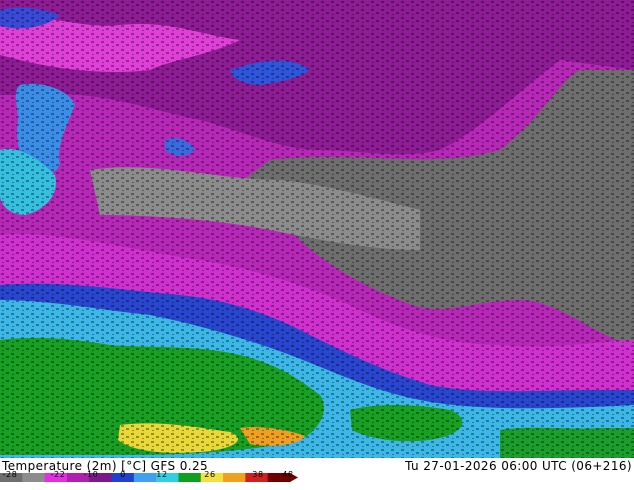 The height and width of the screenshot is (490, 634). I want to click on legend-tick: 12, so click(162, 474).